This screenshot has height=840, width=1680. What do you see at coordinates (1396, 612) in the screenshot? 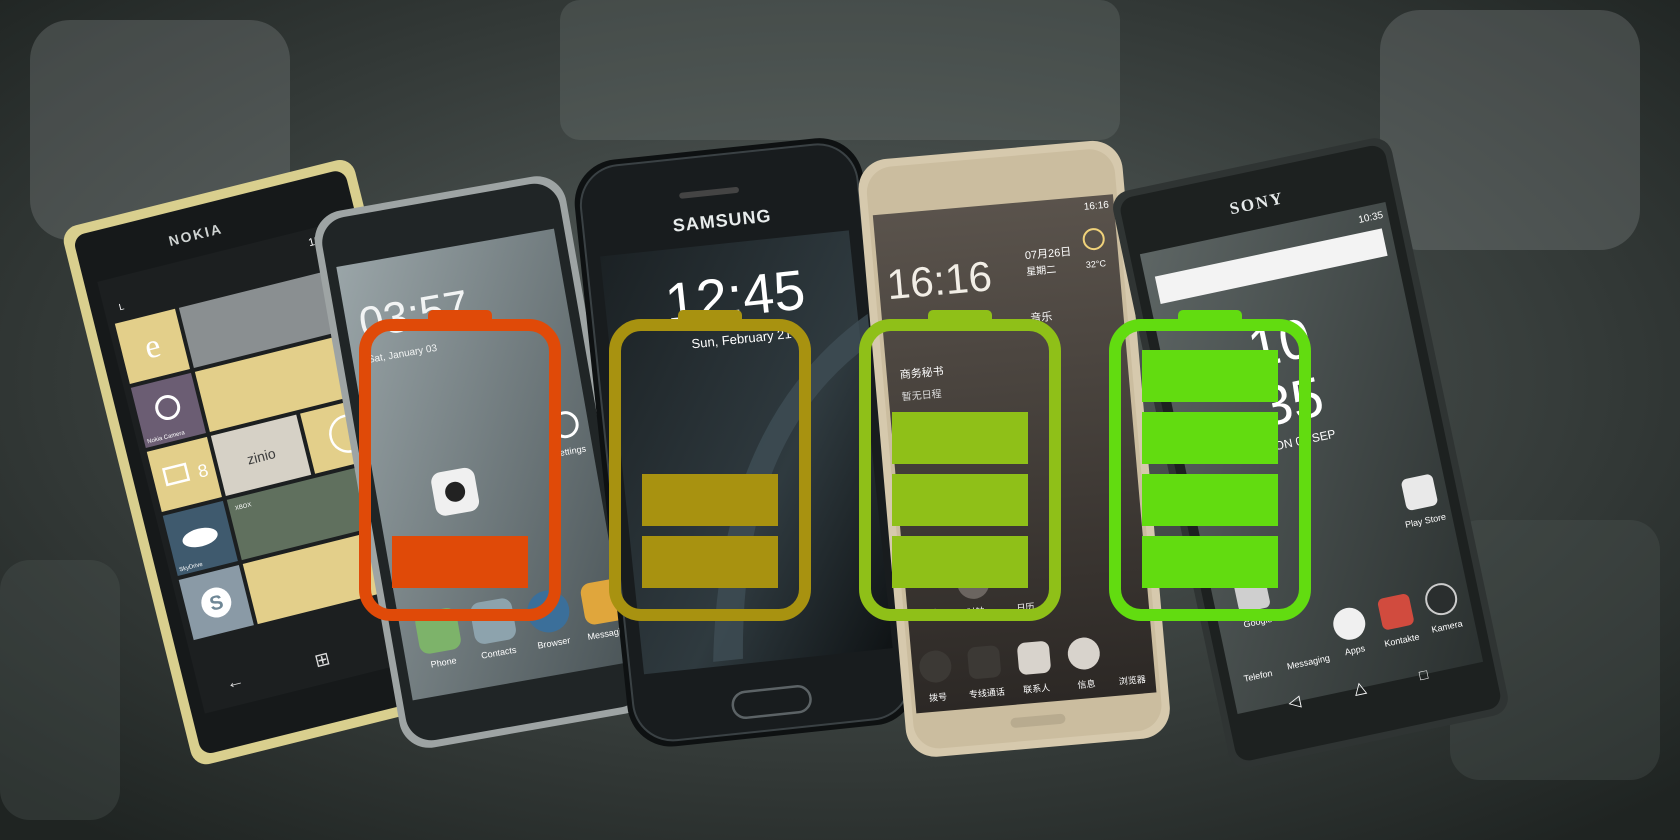
I see `kontakte-icon` at bounding box center [1396, 612].